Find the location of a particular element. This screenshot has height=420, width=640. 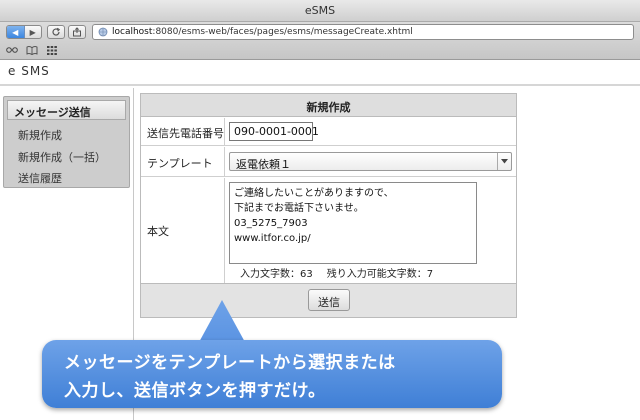

callout-line-1: メッセージをテンプレートから選択または is located at coordinates (230, 363).